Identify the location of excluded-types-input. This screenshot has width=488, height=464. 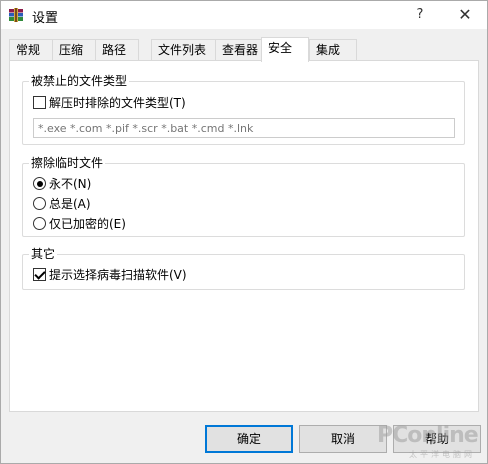
(244, 128).